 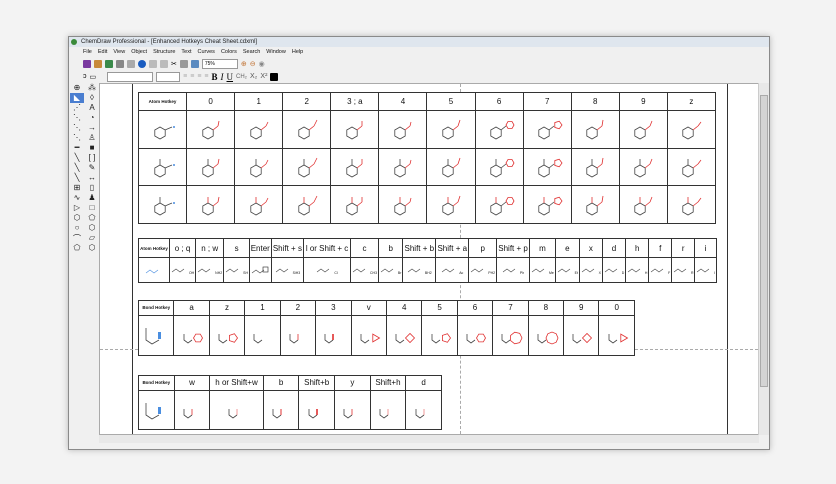 What do you see at coordinates (230, 77) in the screenshot?
I see `underline-button: U` at bounding box center [230, 77].